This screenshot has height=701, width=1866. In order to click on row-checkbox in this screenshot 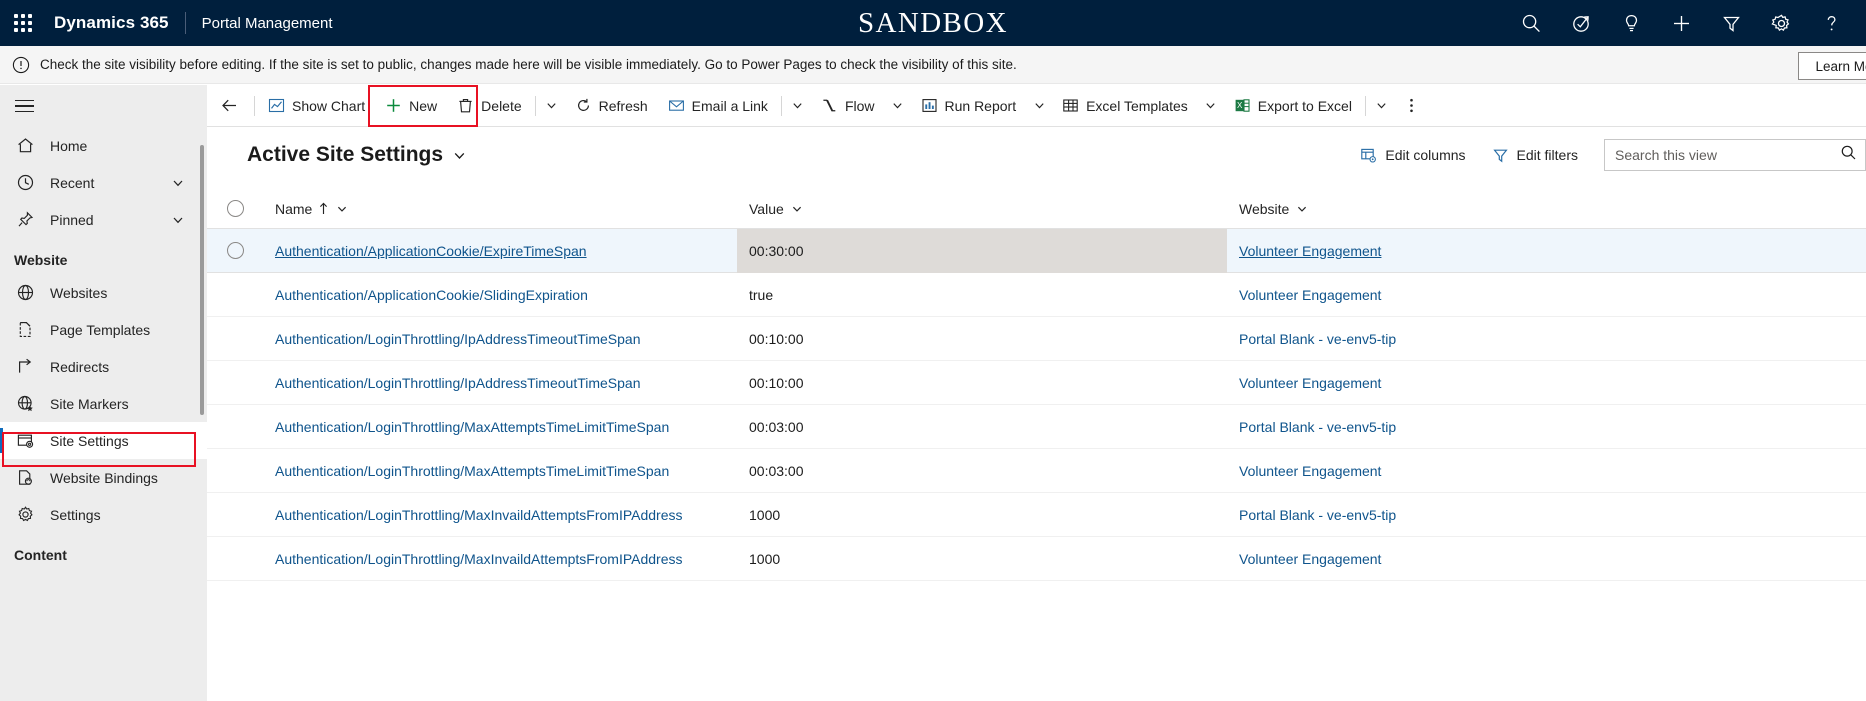, I will do `click(235, 250)`.